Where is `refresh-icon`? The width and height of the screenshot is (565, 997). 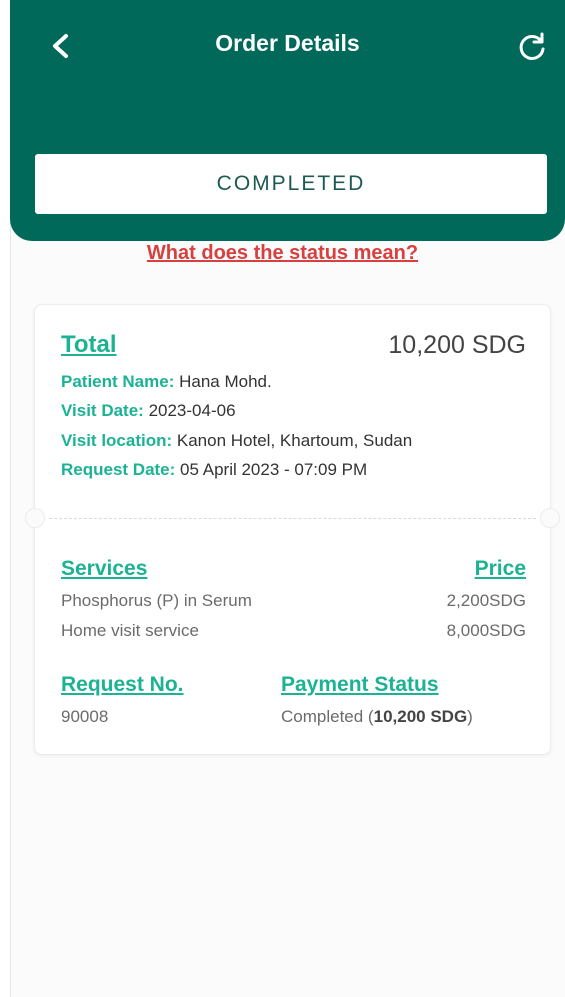 refresh-icon is located at coordinates (532, 46).